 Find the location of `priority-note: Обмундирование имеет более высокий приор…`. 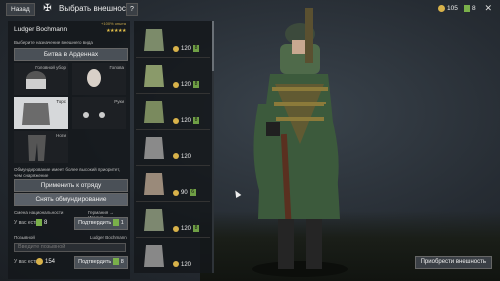

priority-note: Обмундирование имеет более высокий приор… is located at coordinates (67, 172).